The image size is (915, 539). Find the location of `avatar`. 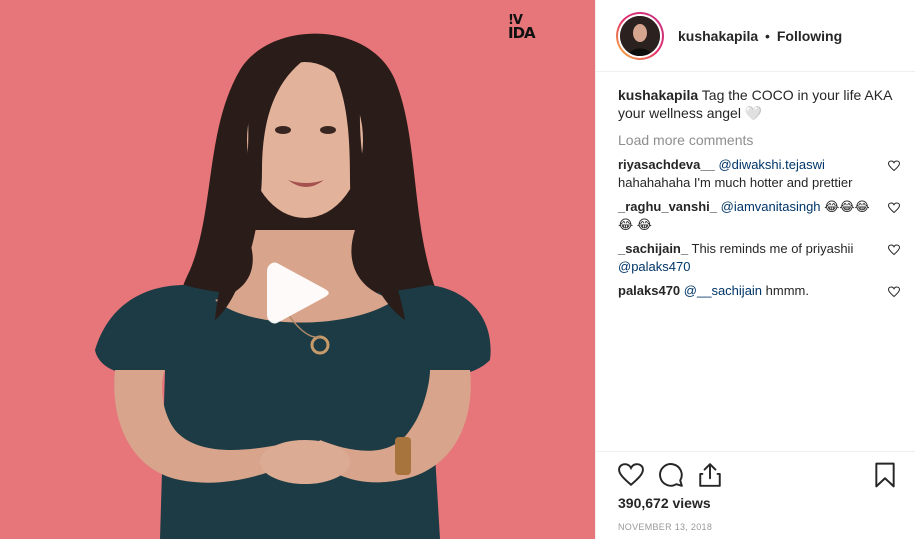

avatar is located at coordinates (640, 35).